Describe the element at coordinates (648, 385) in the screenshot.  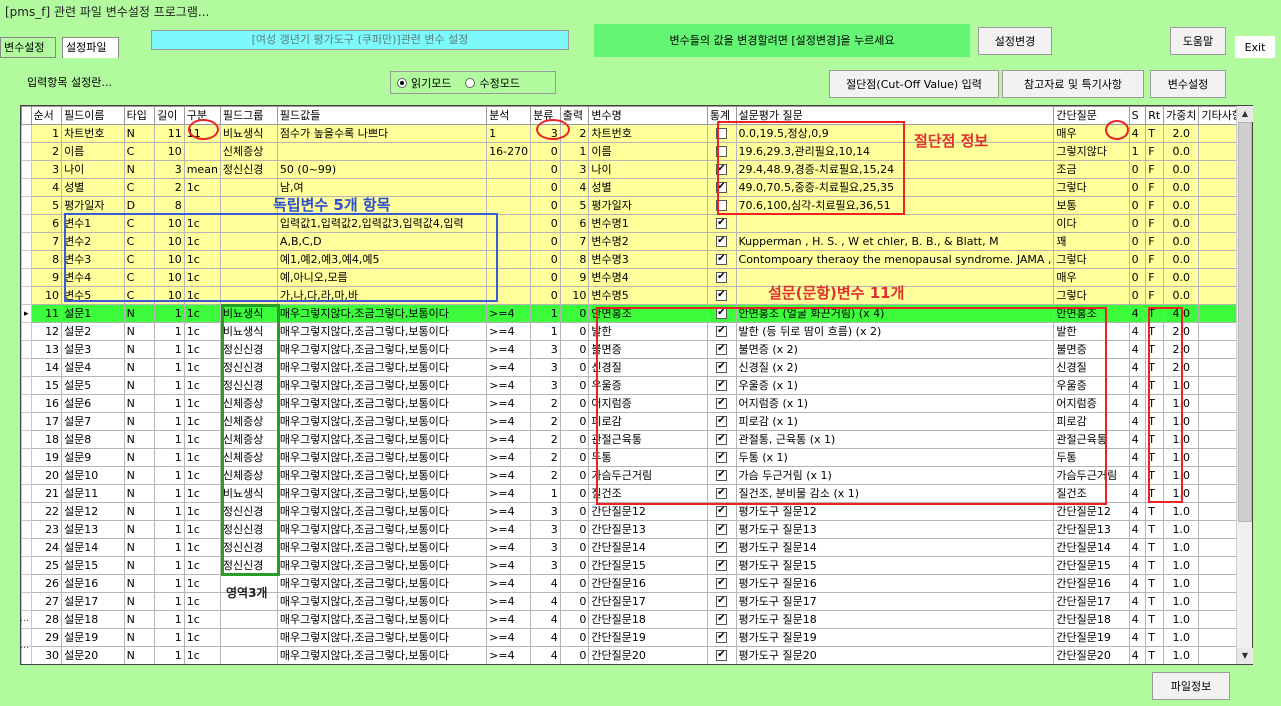
I see `table-cell: 우울증` at that location.